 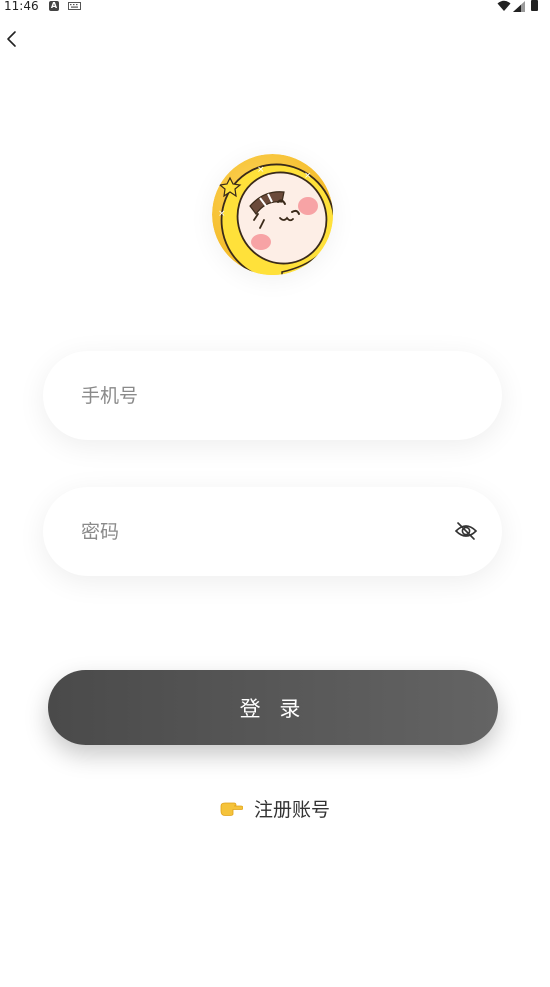 I want to click on a-badge-icon: A, so click(x=54, y=6).